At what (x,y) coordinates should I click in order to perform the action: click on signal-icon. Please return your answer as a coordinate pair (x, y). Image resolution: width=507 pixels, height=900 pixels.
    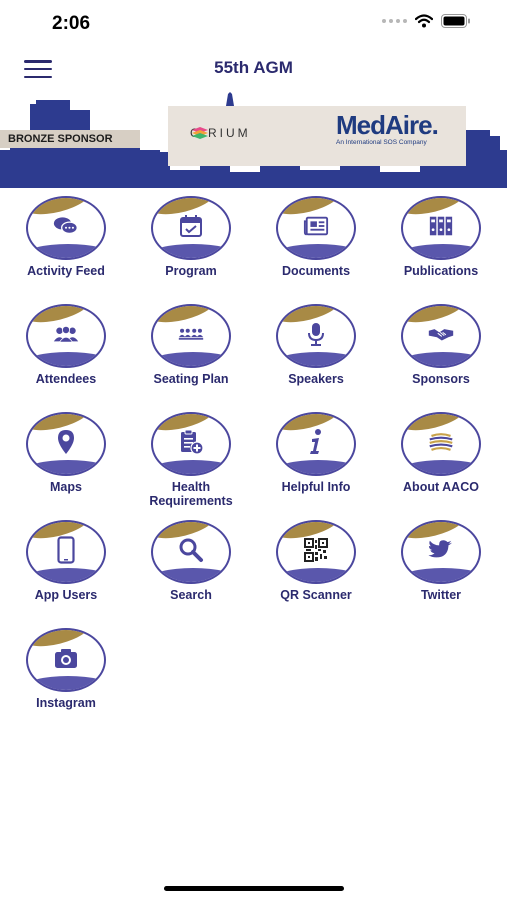
    Looking at the image, I should click on (394, 21).